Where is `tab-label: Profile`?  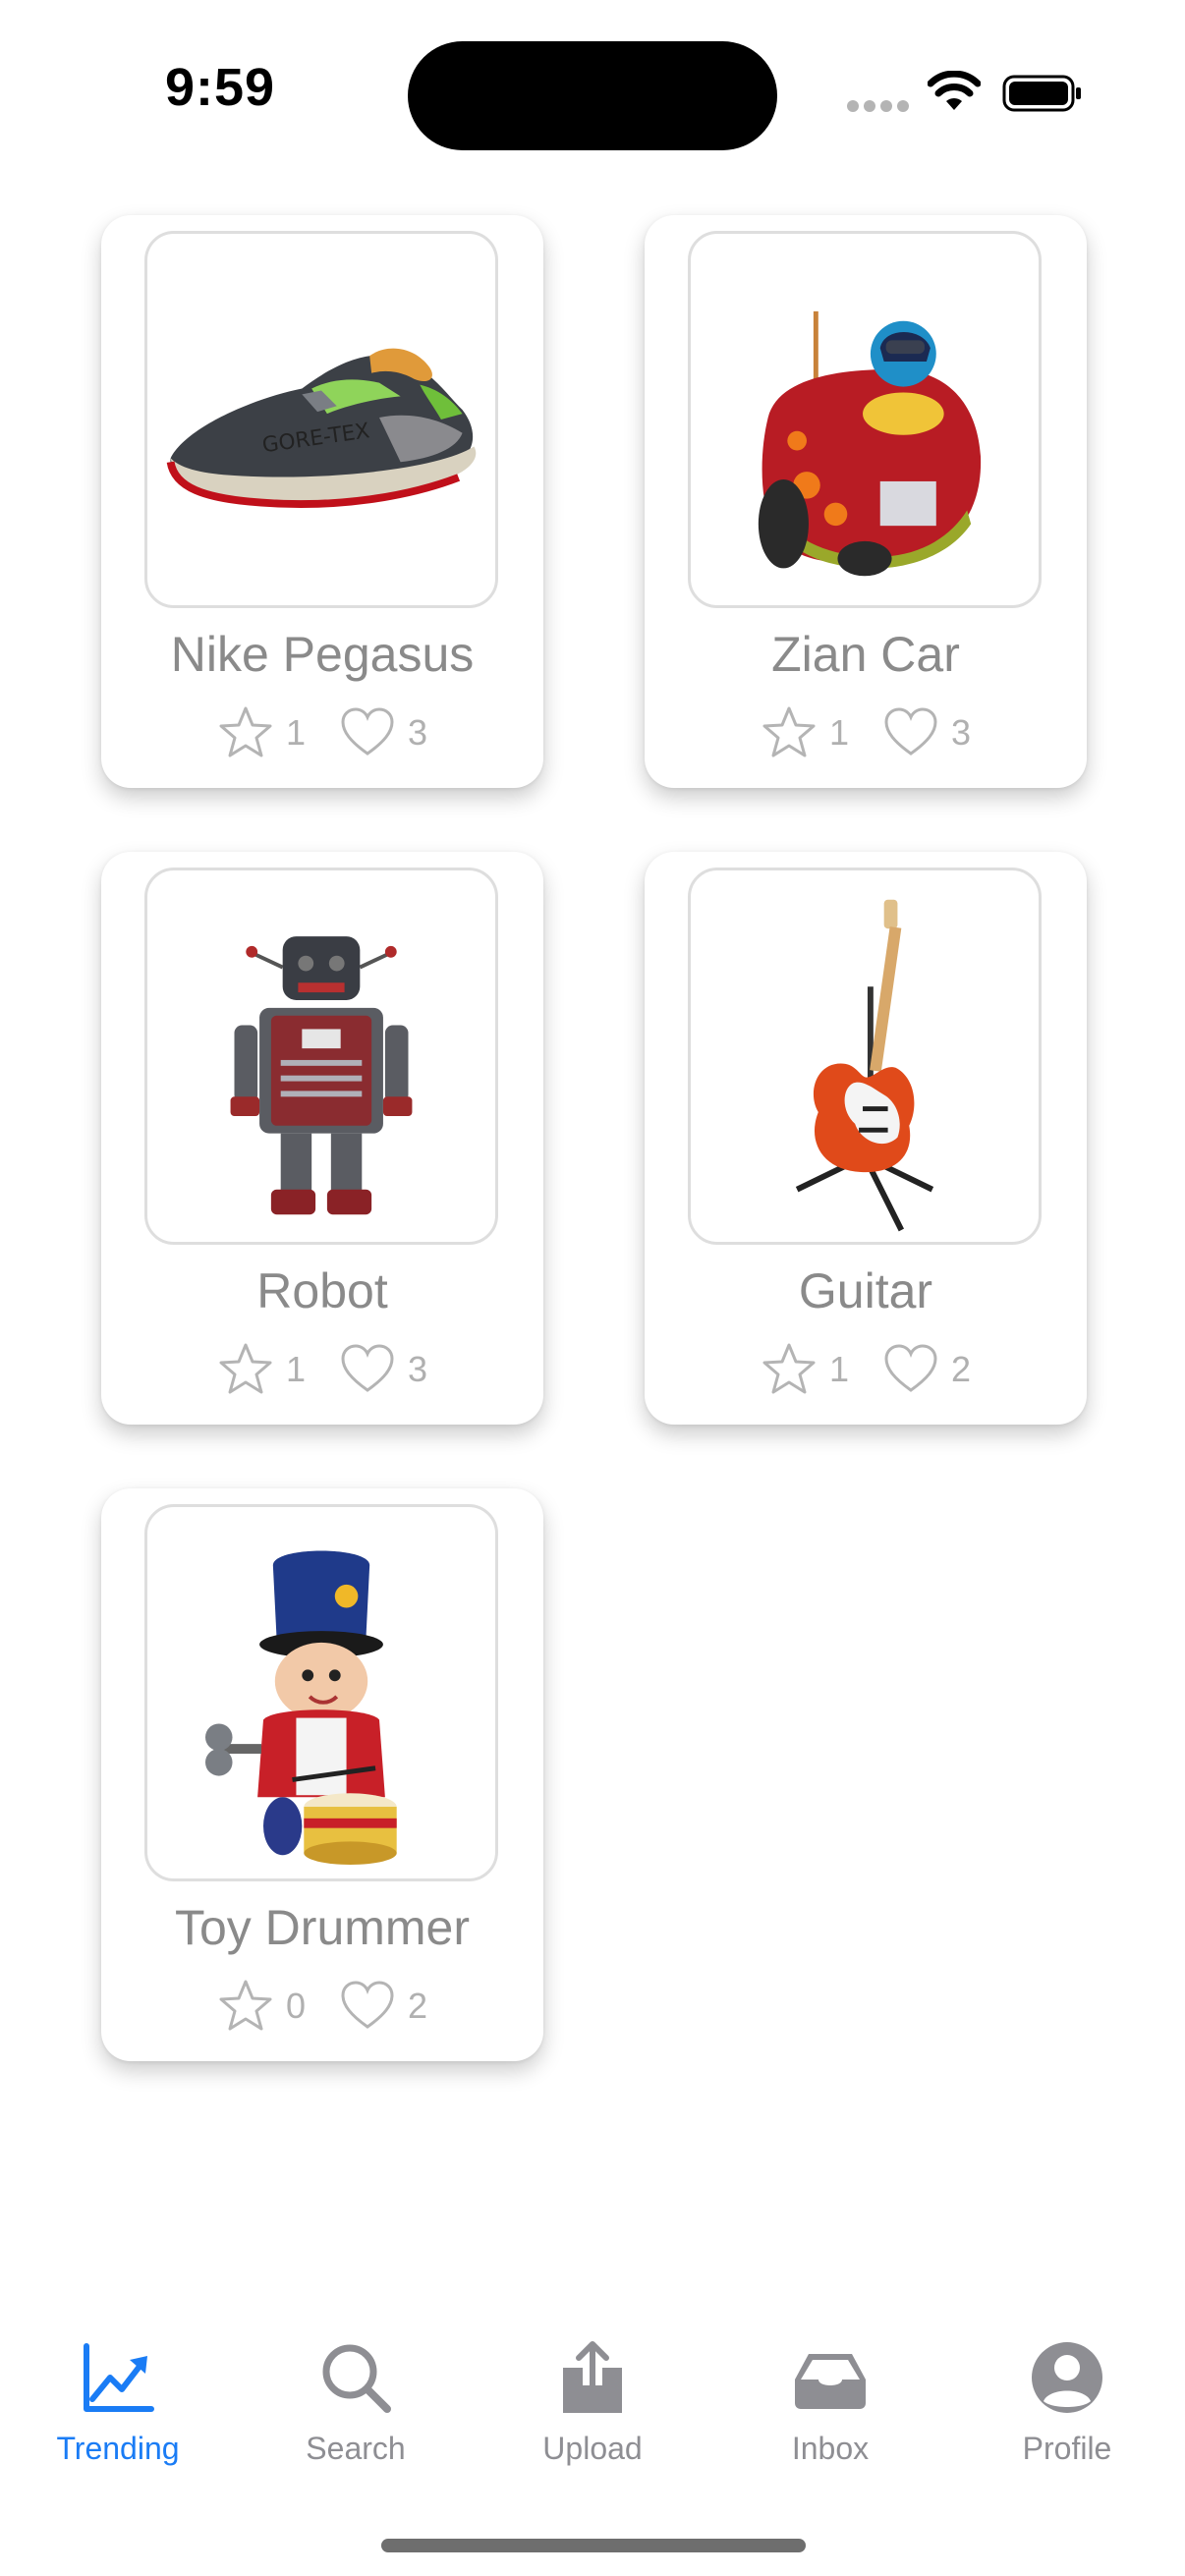 tab-label: Profile is located at coordinates (1067, 2448).